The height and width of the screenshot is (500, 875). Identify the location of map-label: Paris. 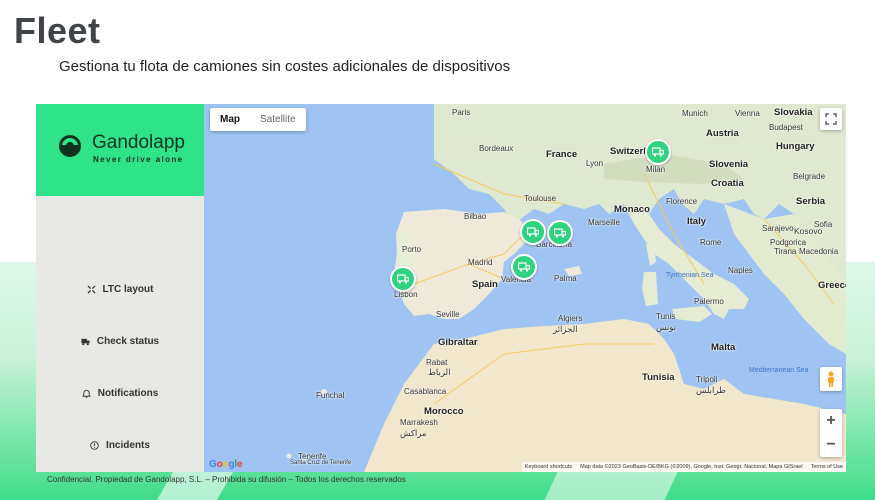
(461, 112).